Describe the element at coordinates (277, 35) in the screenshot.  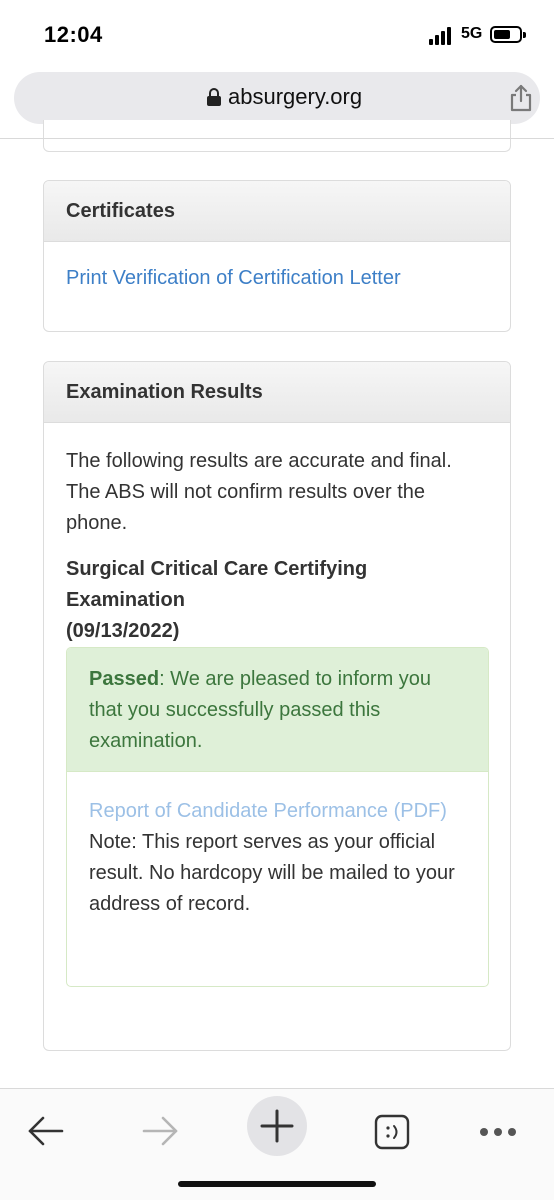
I see `status-bar: 12:04 5G` at that location.